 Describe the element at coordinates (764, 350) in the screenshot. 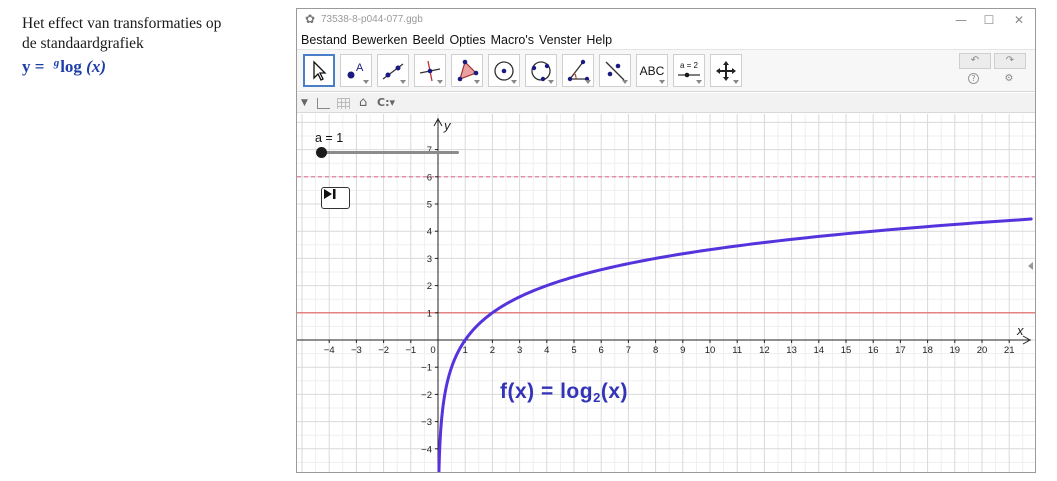

I see `x-tick-label: 12` at that location.